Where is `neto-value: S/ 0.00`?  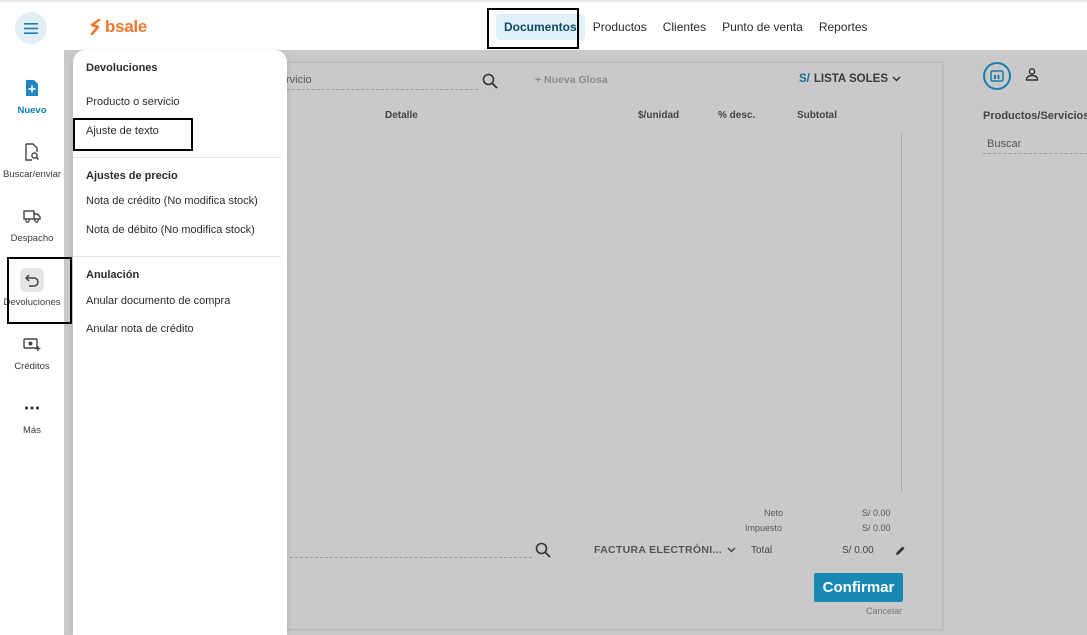 neto-value: S/ 0.00 is located at coordinates (876, 513).